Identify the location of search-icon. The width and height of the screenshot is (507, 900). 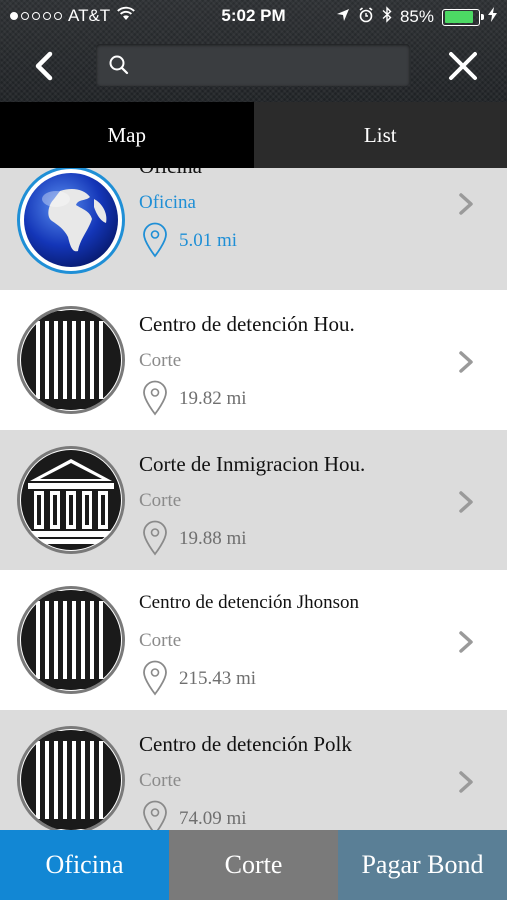
(119, 65).